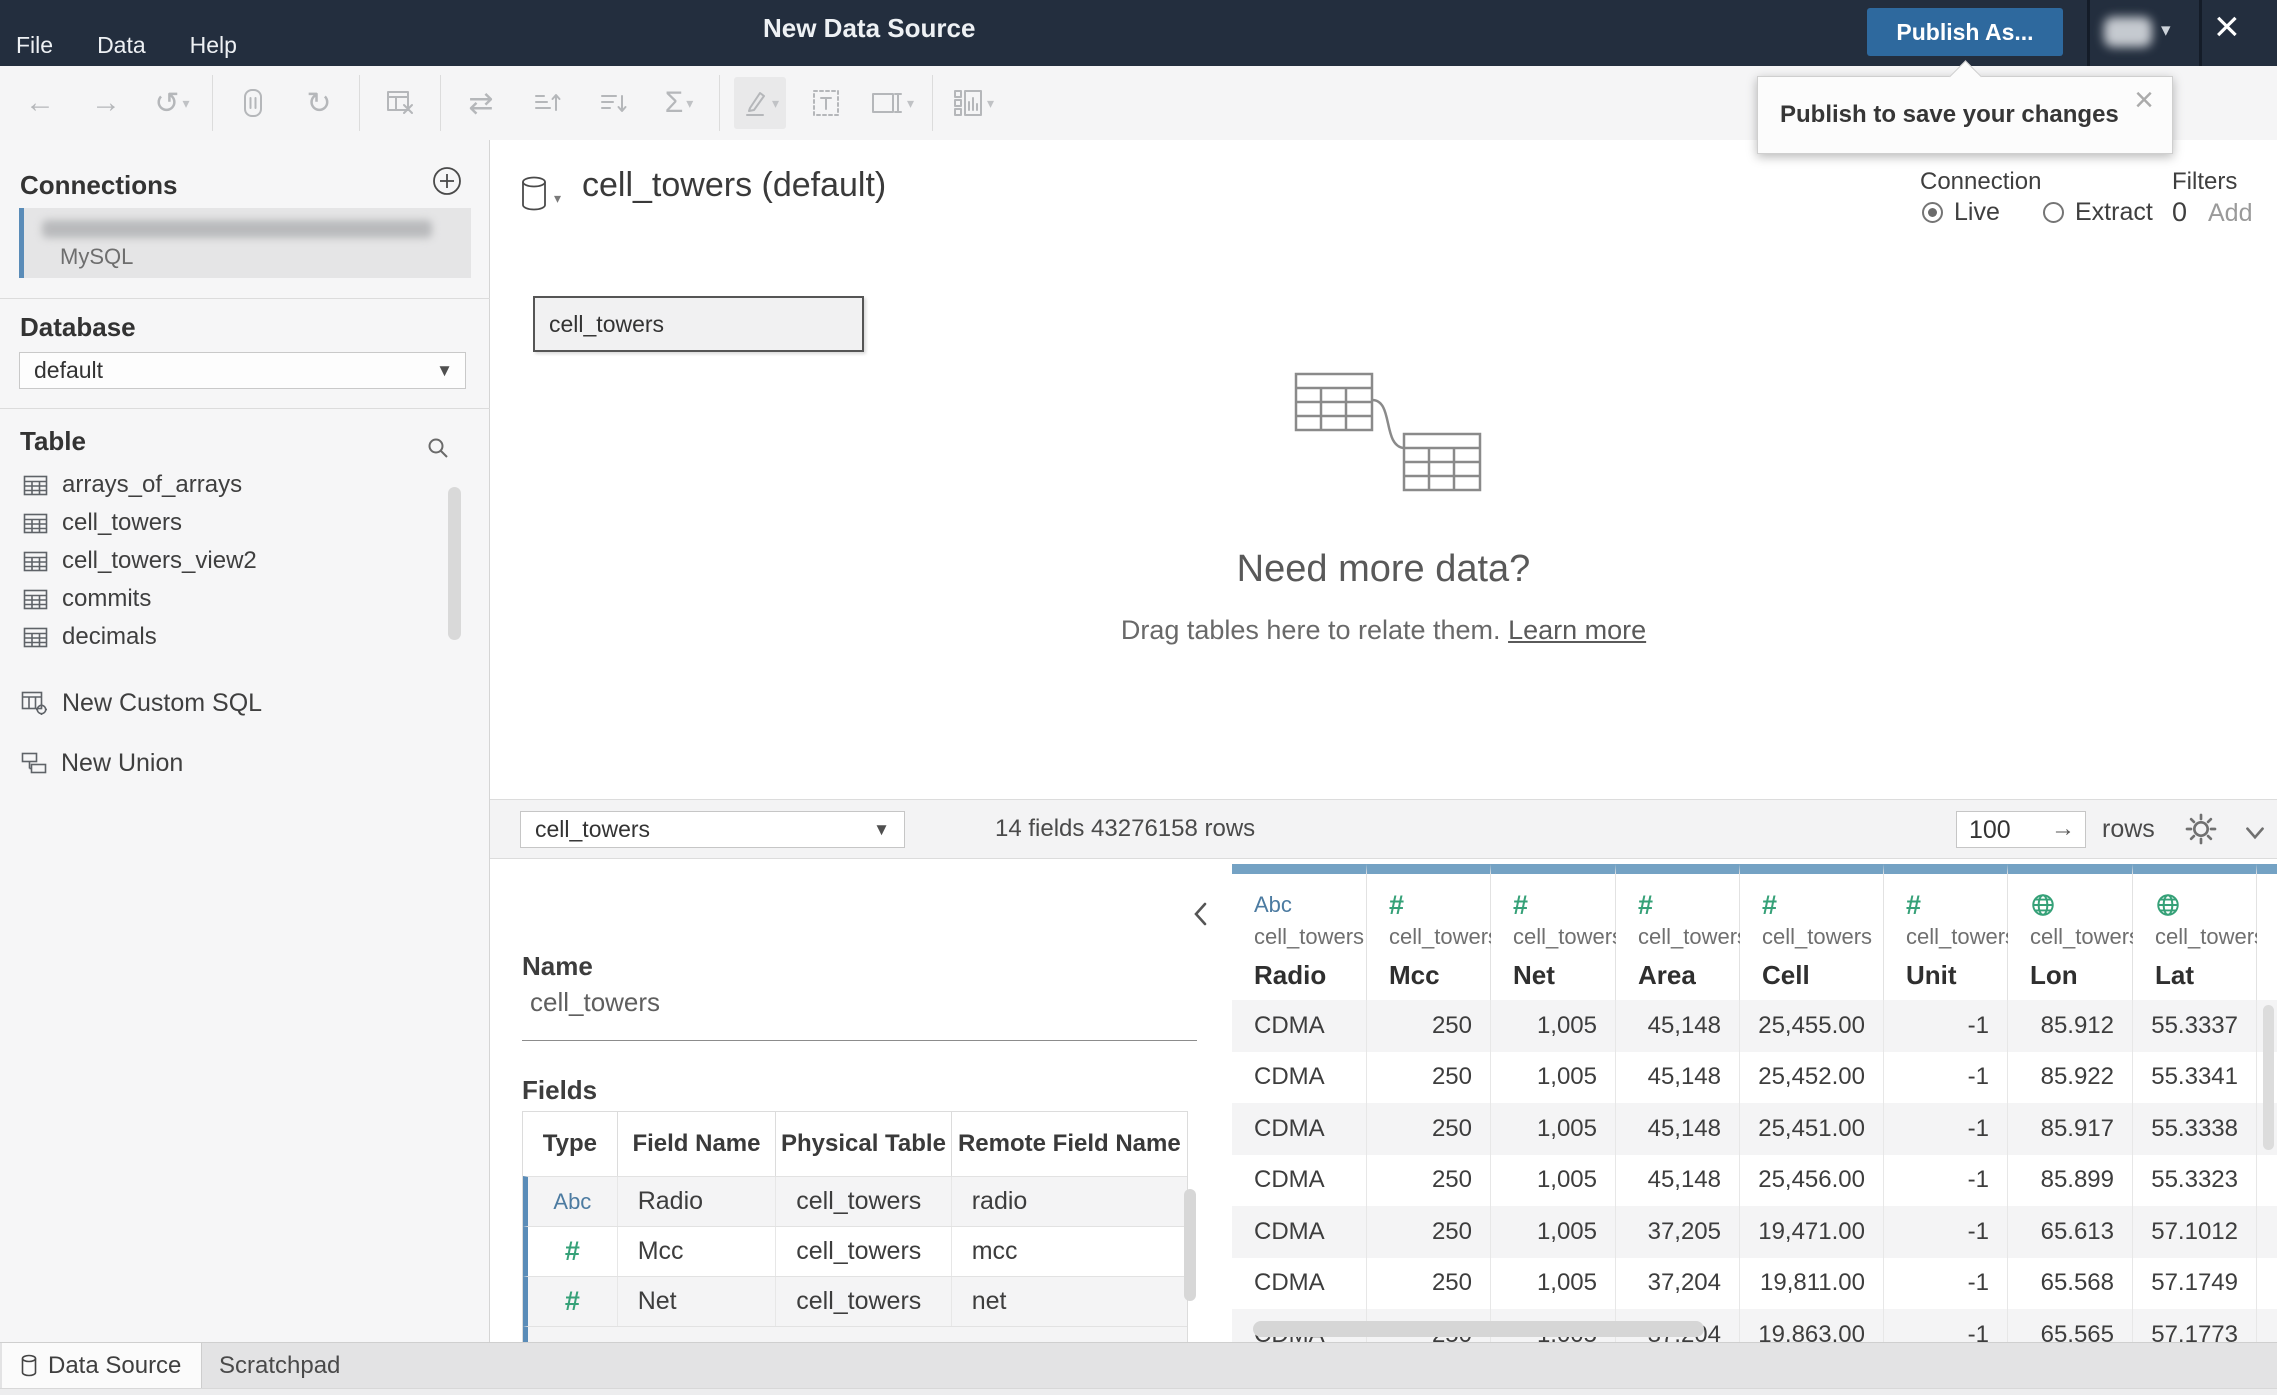 The width and height of the screenshot is (2277, 1395). I want to click on show-cards-icon: ▾, so click(973, 103).